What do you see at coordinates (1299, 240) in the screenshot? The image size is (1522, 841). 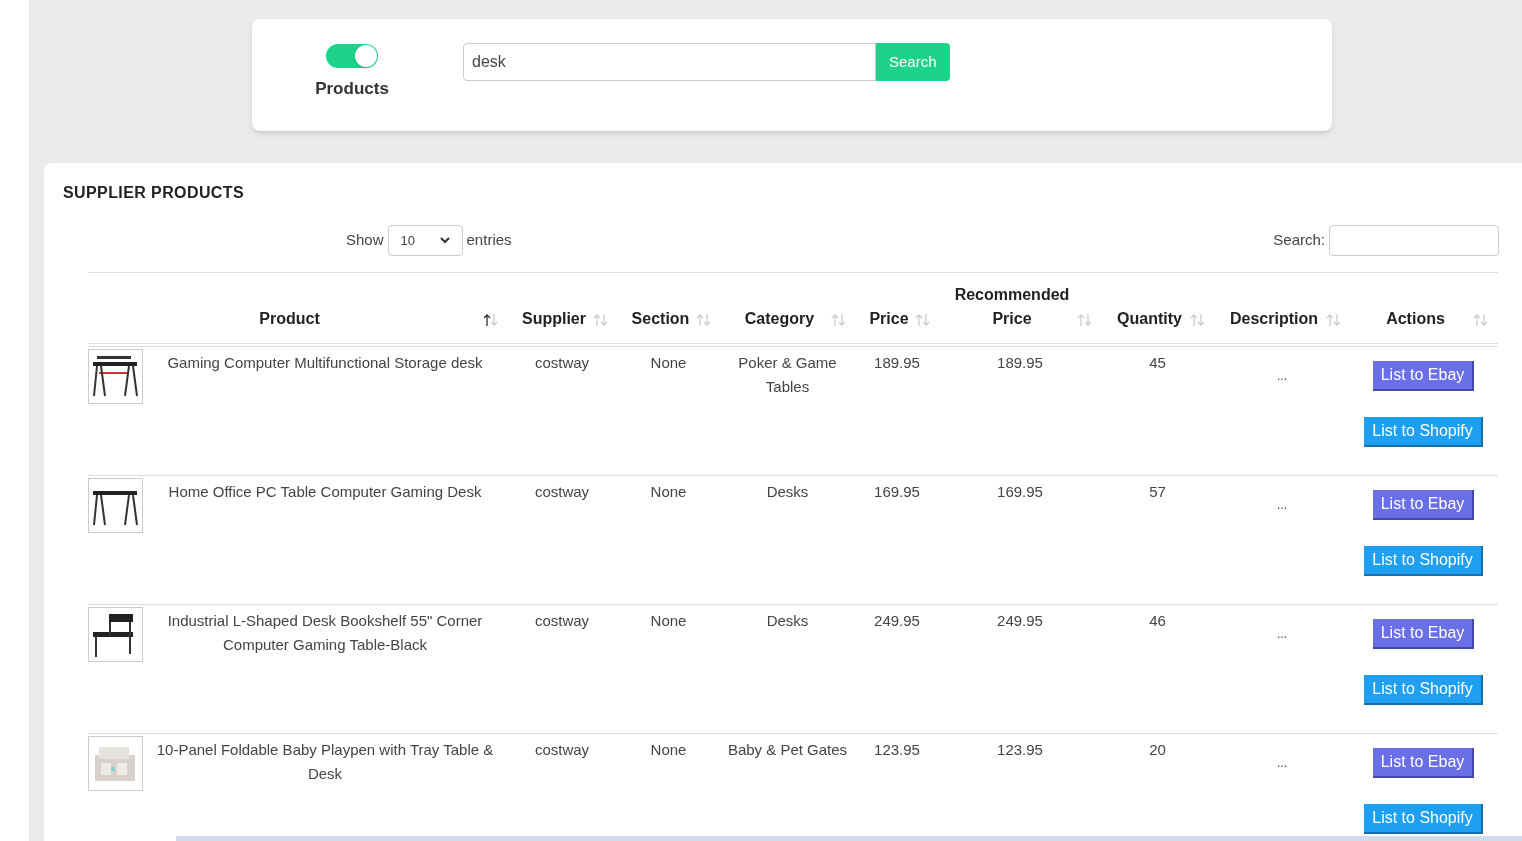 I see `search-label: Search:` at bounding box center [1299, 240].